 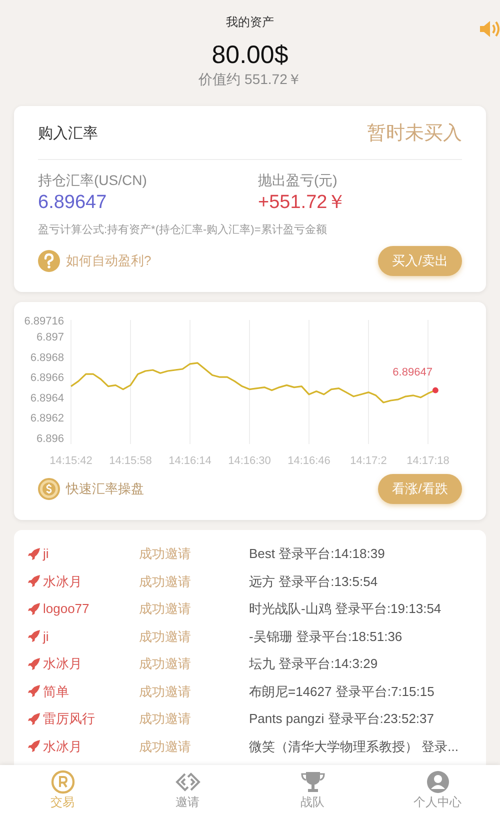 What do you see at coordinates (93, 180) in the screenshot?
I see `field-label: 持仓汇率(US/CN)` at bounding box center [93, 180].